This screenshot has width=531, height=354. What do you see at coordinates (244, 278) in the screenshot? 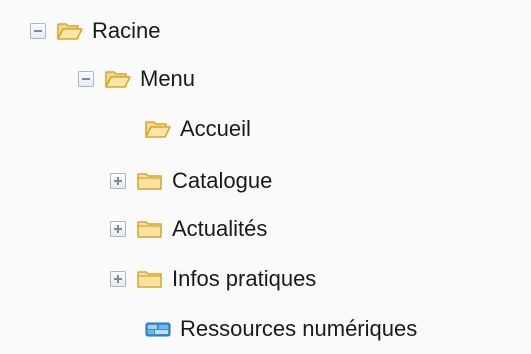
I see `tree-node-label: Infos pratiques` at bounding box center [244, 278].